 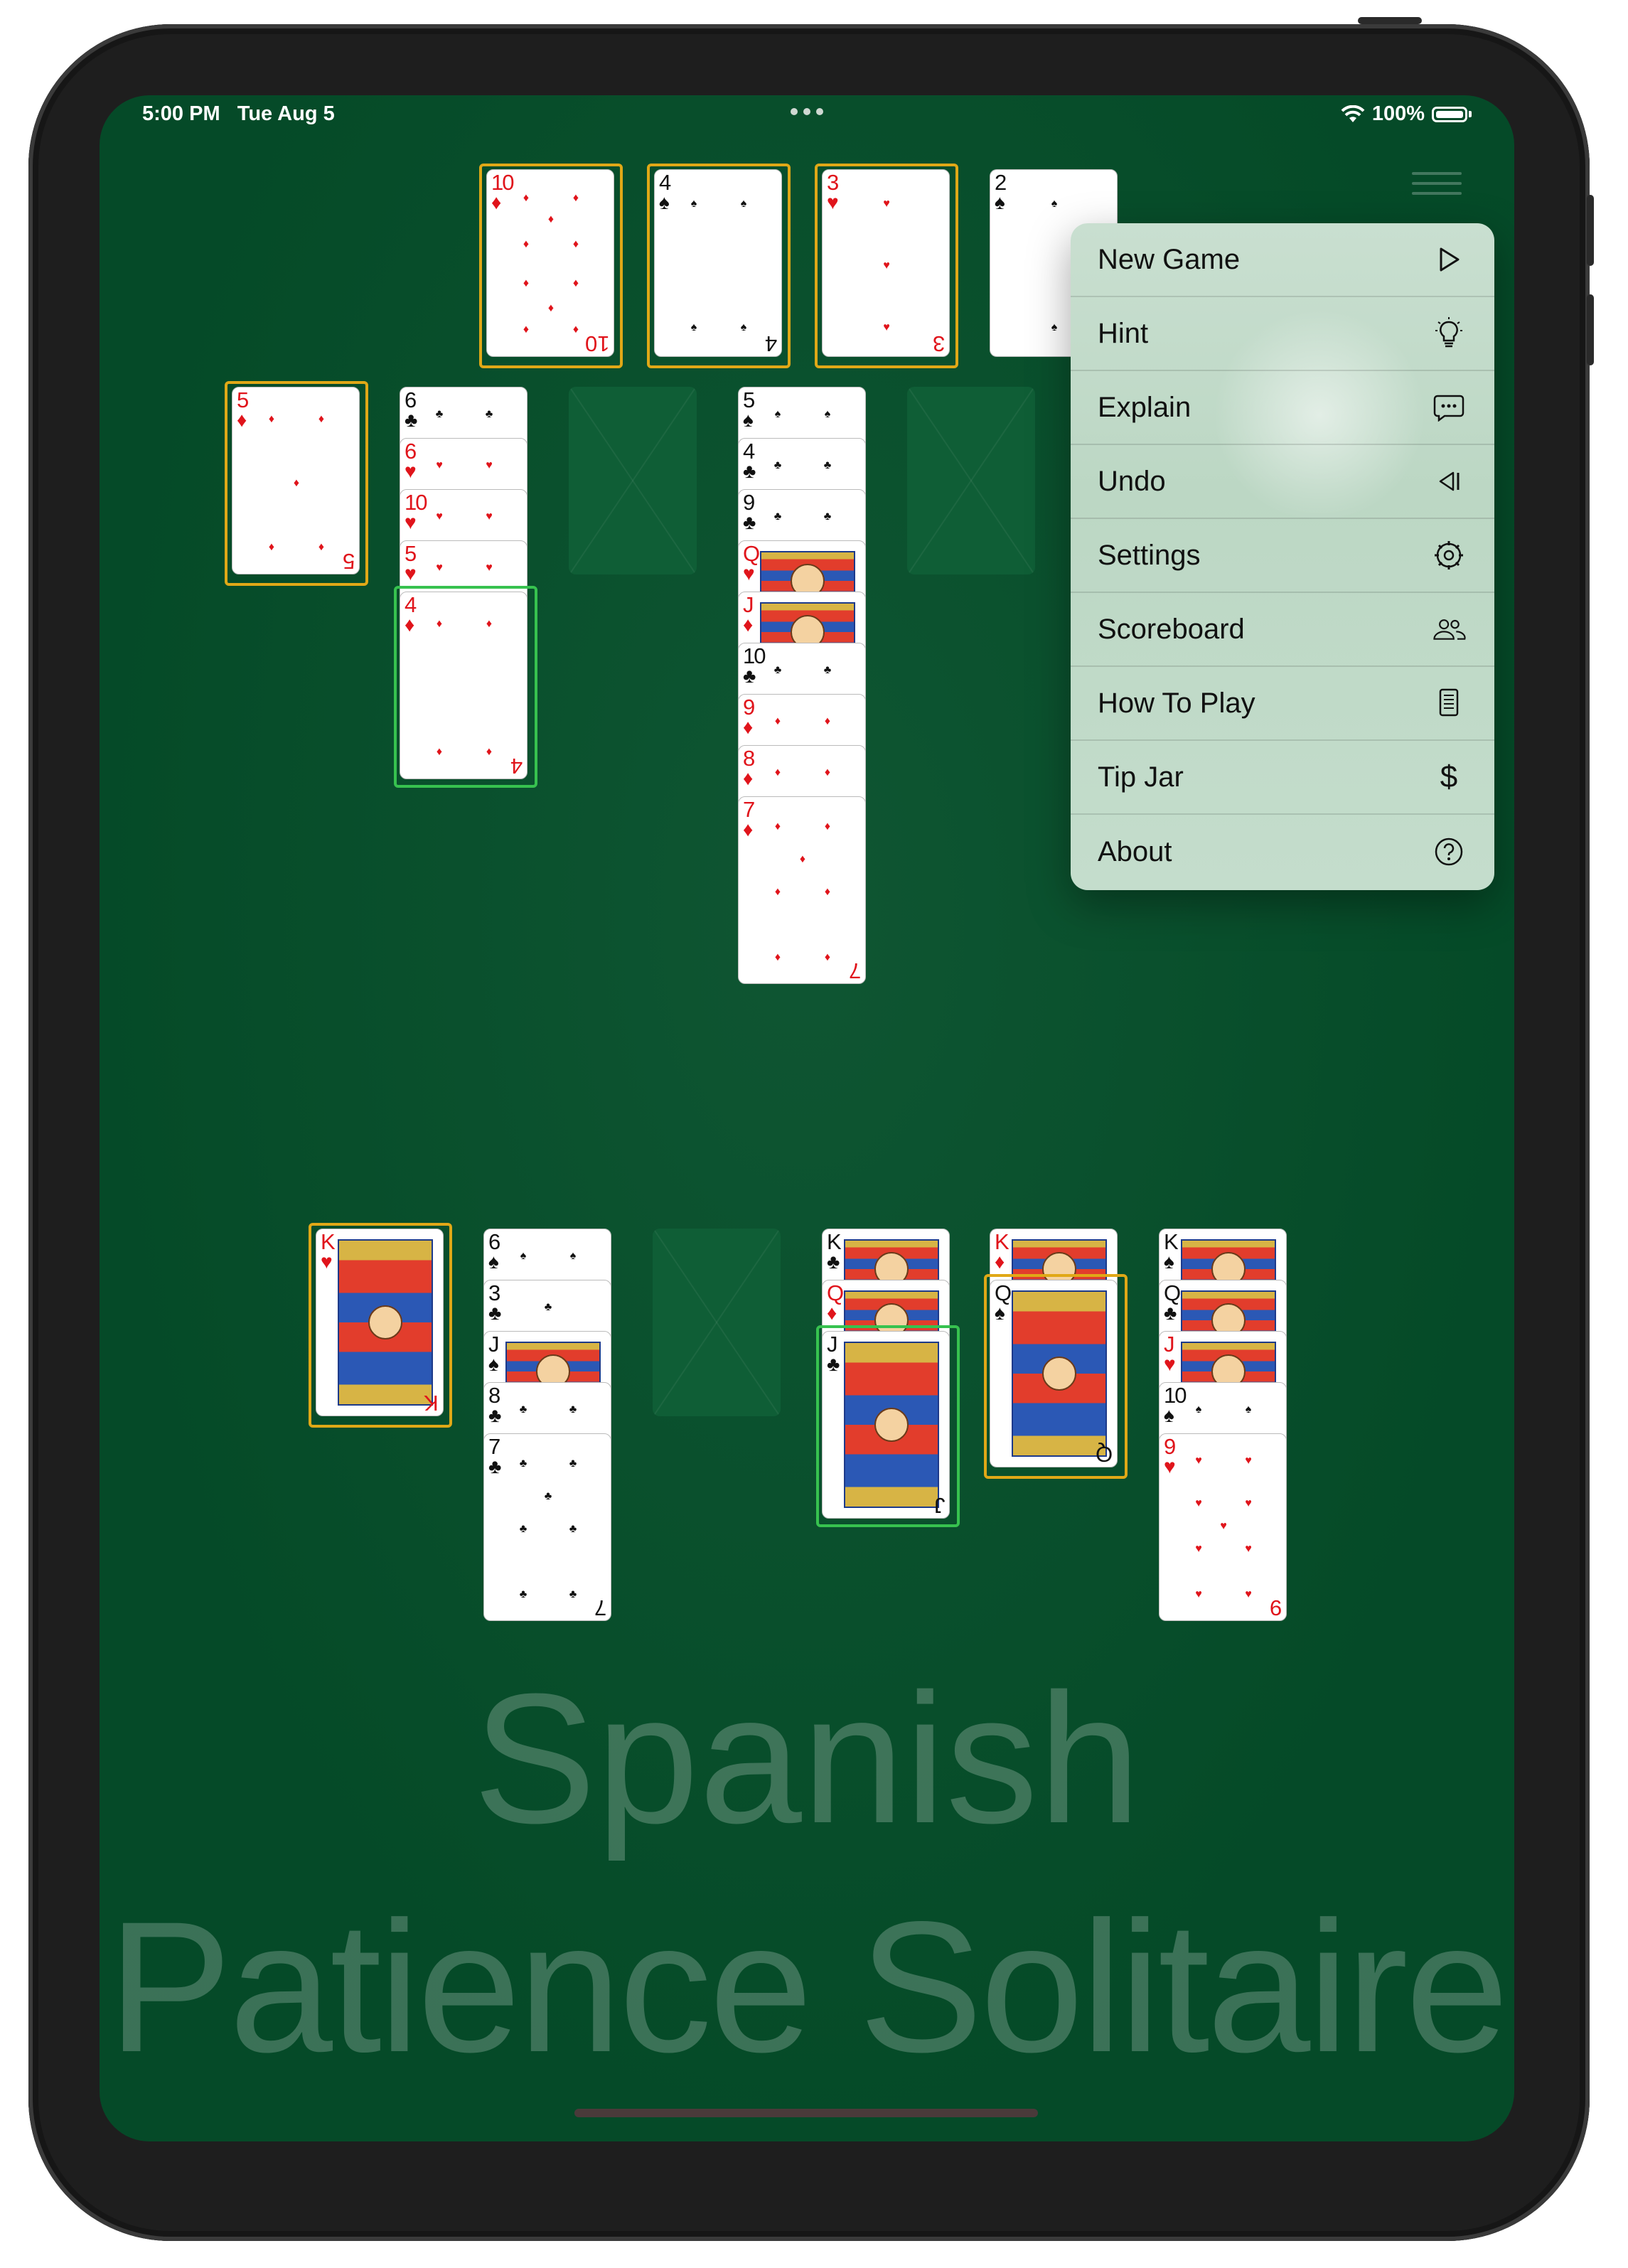 I want to click on king-face-art, so click(x=386, y=1322).